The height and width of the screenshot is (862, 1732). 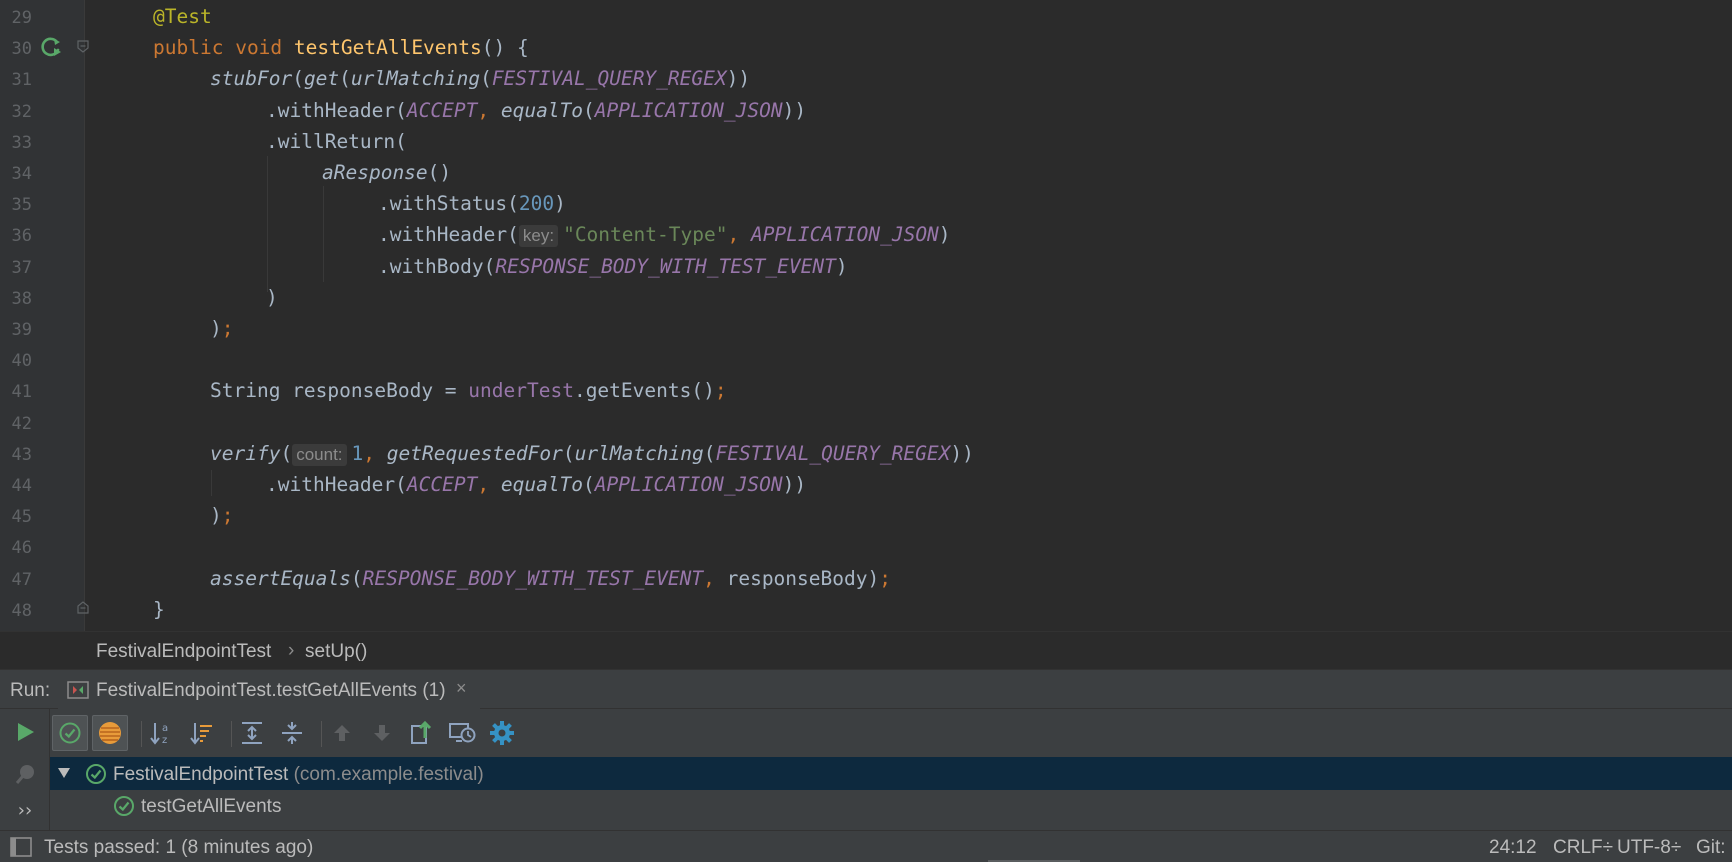 What do you see at coordinates (21, 454) in the screenshot?
I see `line-number: 43` at bounding box center [21, 454].